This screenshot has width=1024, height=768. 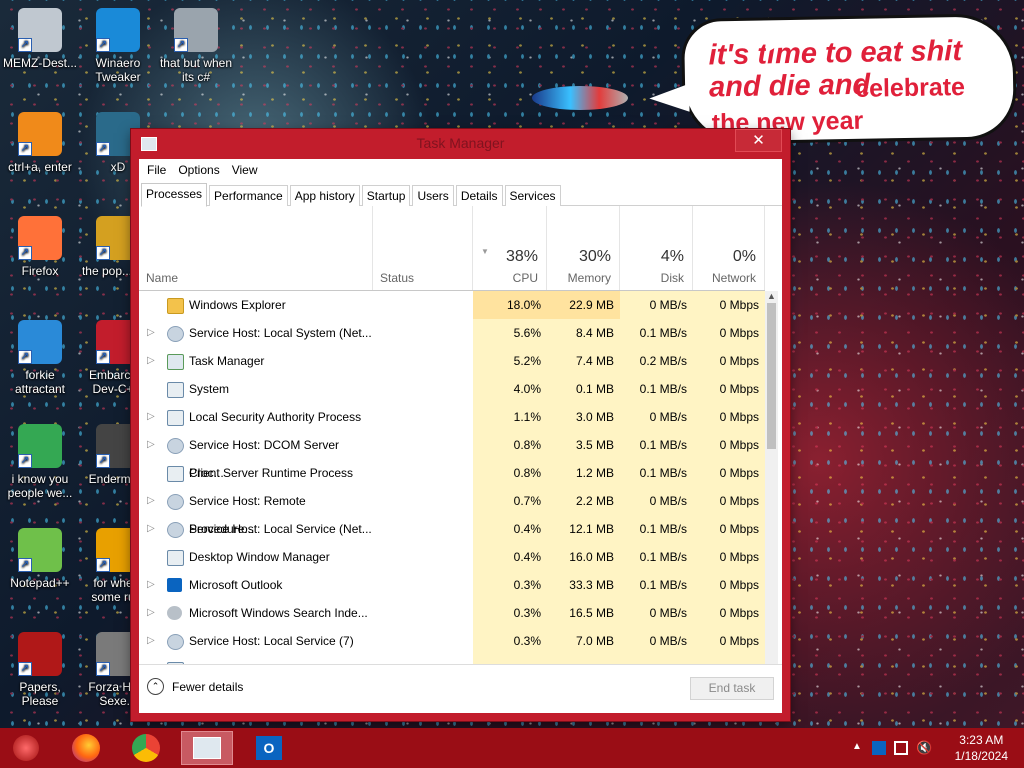 I want to click on col-name: Name, so click(x=256, y=248).